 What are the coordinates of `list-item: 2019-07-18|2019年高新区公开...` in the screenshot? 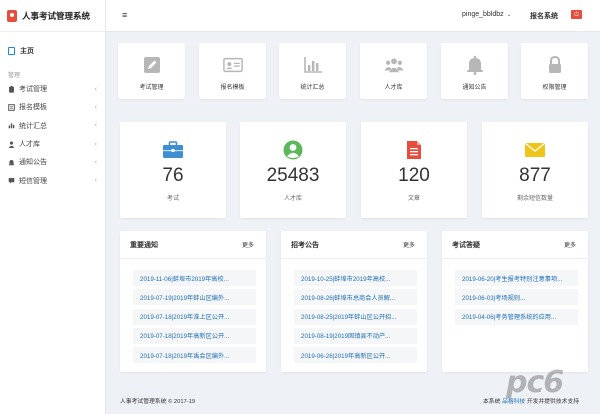 It's located at (194, 335).